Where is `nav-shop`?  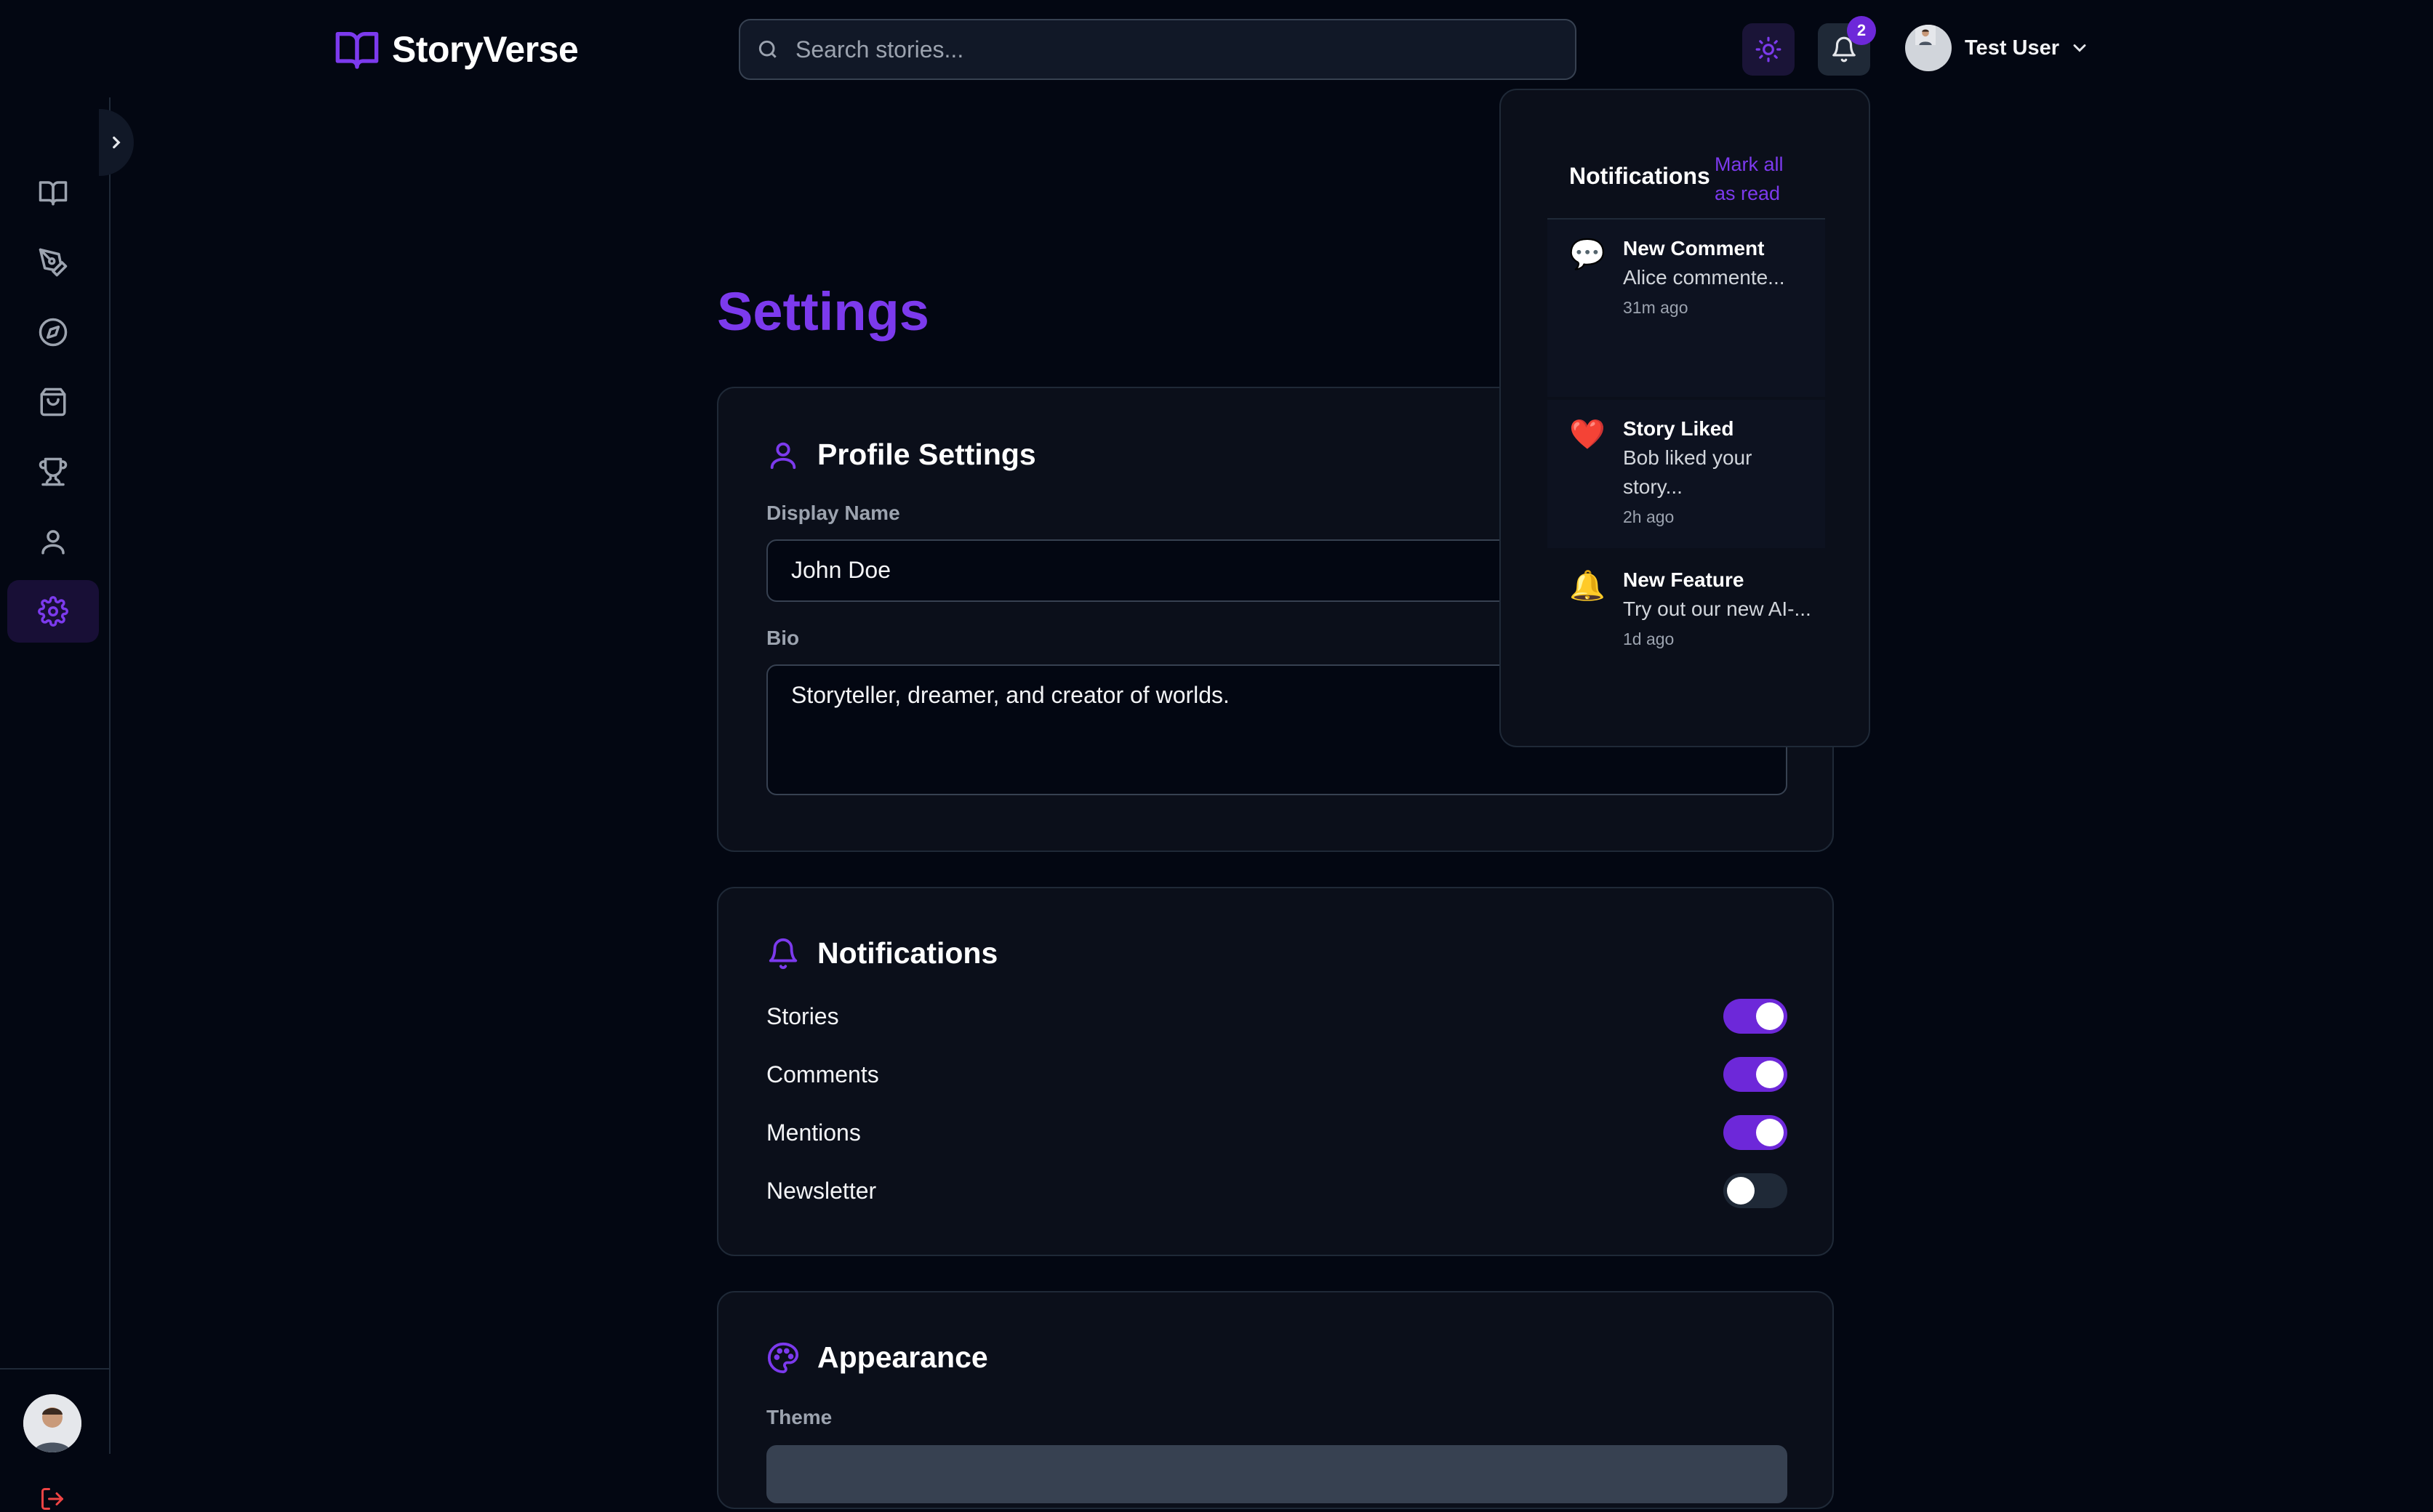 nav-shop is located at coordinates (53, 402).